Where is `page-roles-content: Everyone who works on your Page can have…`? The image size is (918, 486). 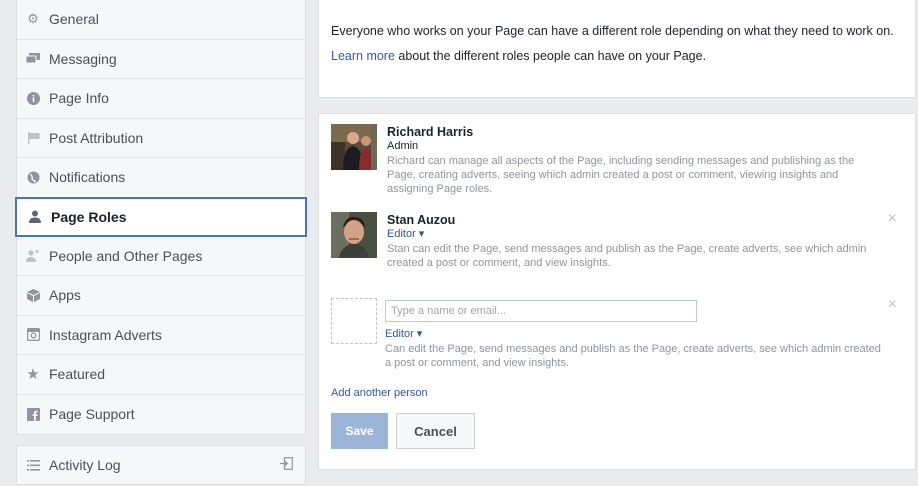
page-roles-content: Everyone who works on your Page can have… is located at coordinates (617, 49).